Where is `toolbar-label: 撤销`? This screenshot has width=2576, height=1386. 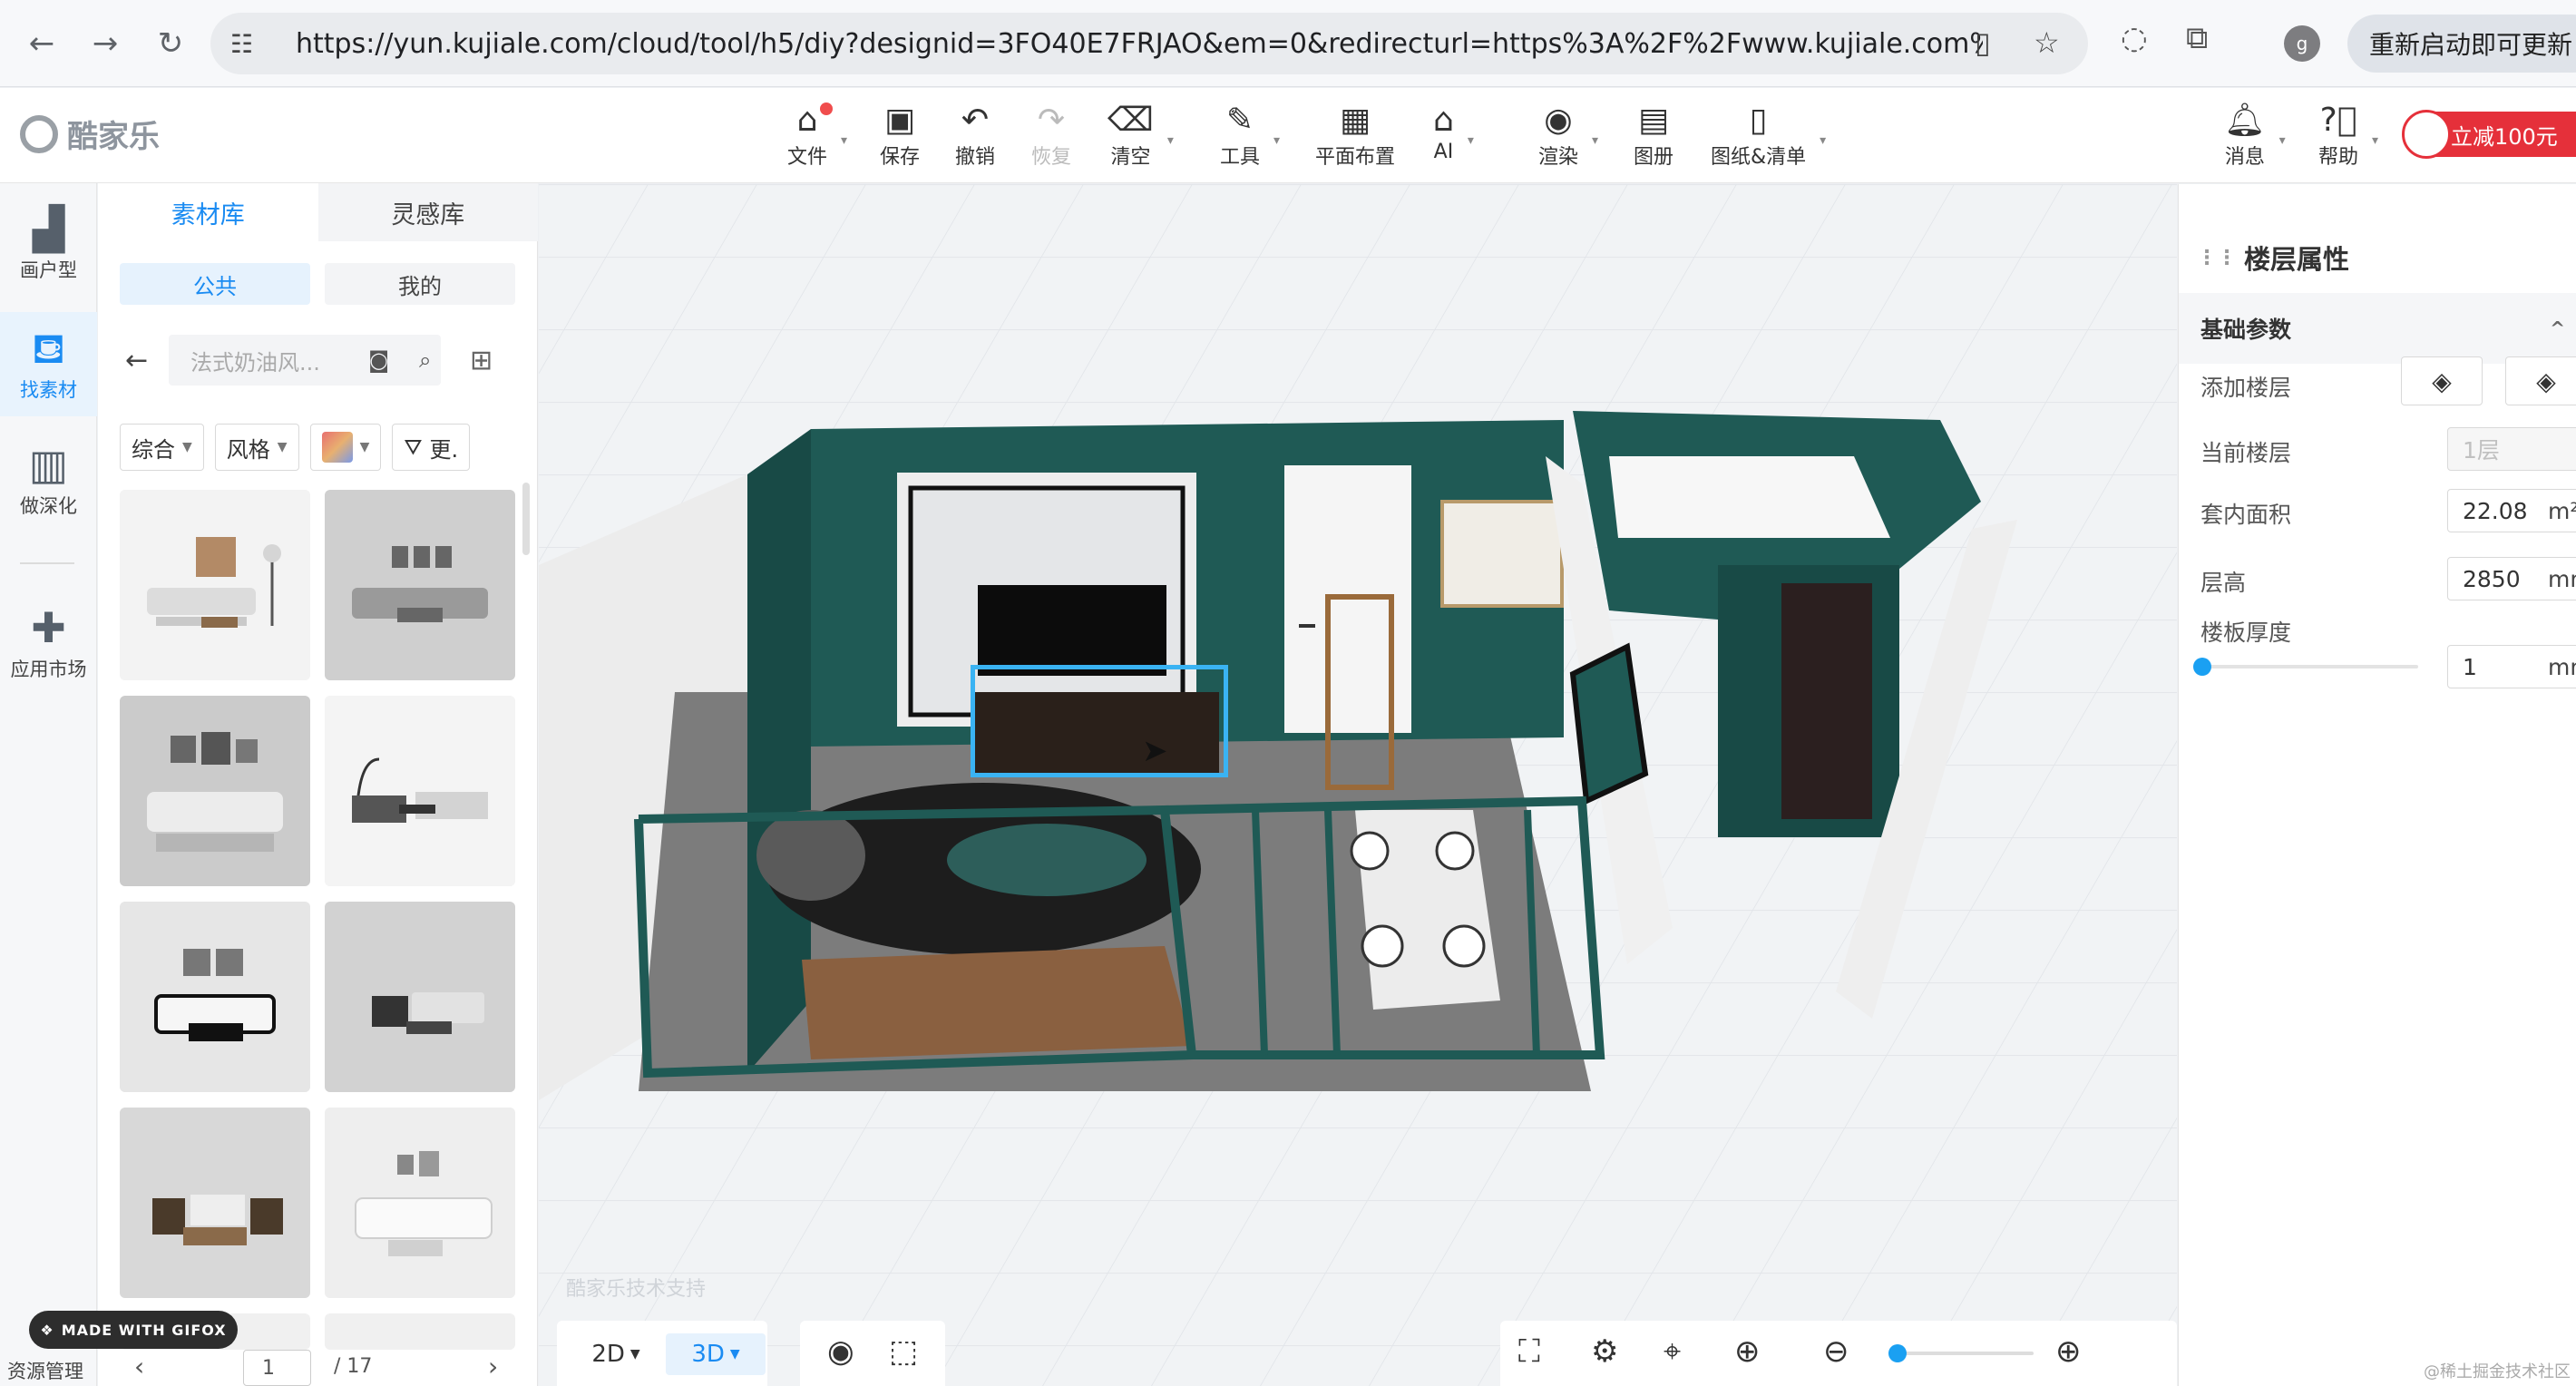 toolbar-label: 撤销 is located at coordinates (975, 157).